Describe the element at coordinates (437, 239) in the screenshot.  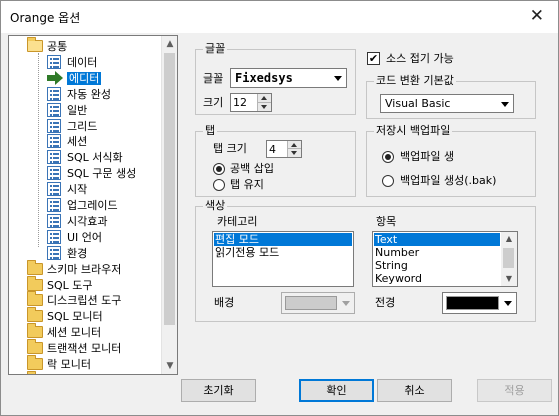
I see `item-text: Text` at that location.